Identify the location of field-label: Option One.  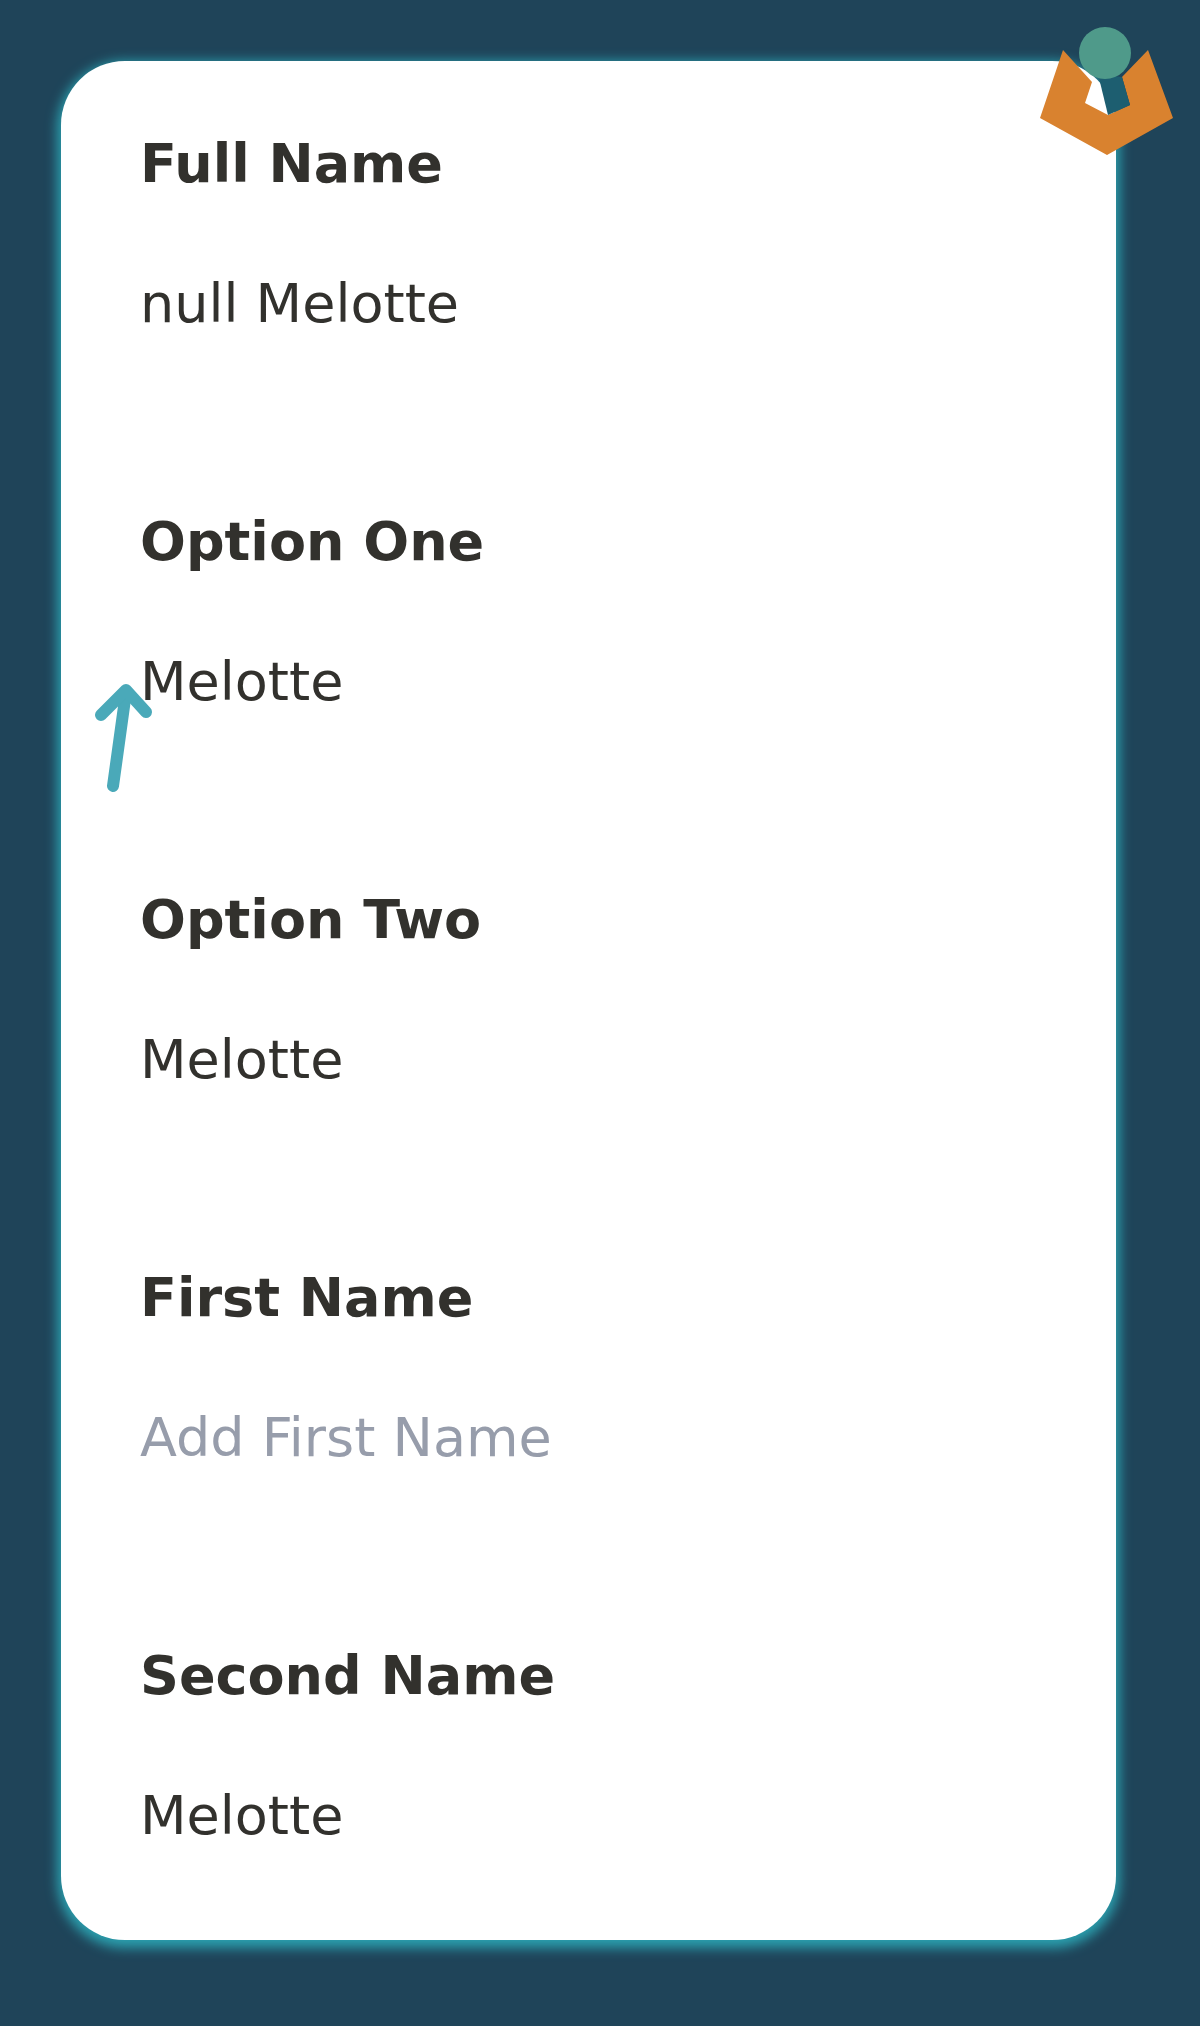
(312, 542).